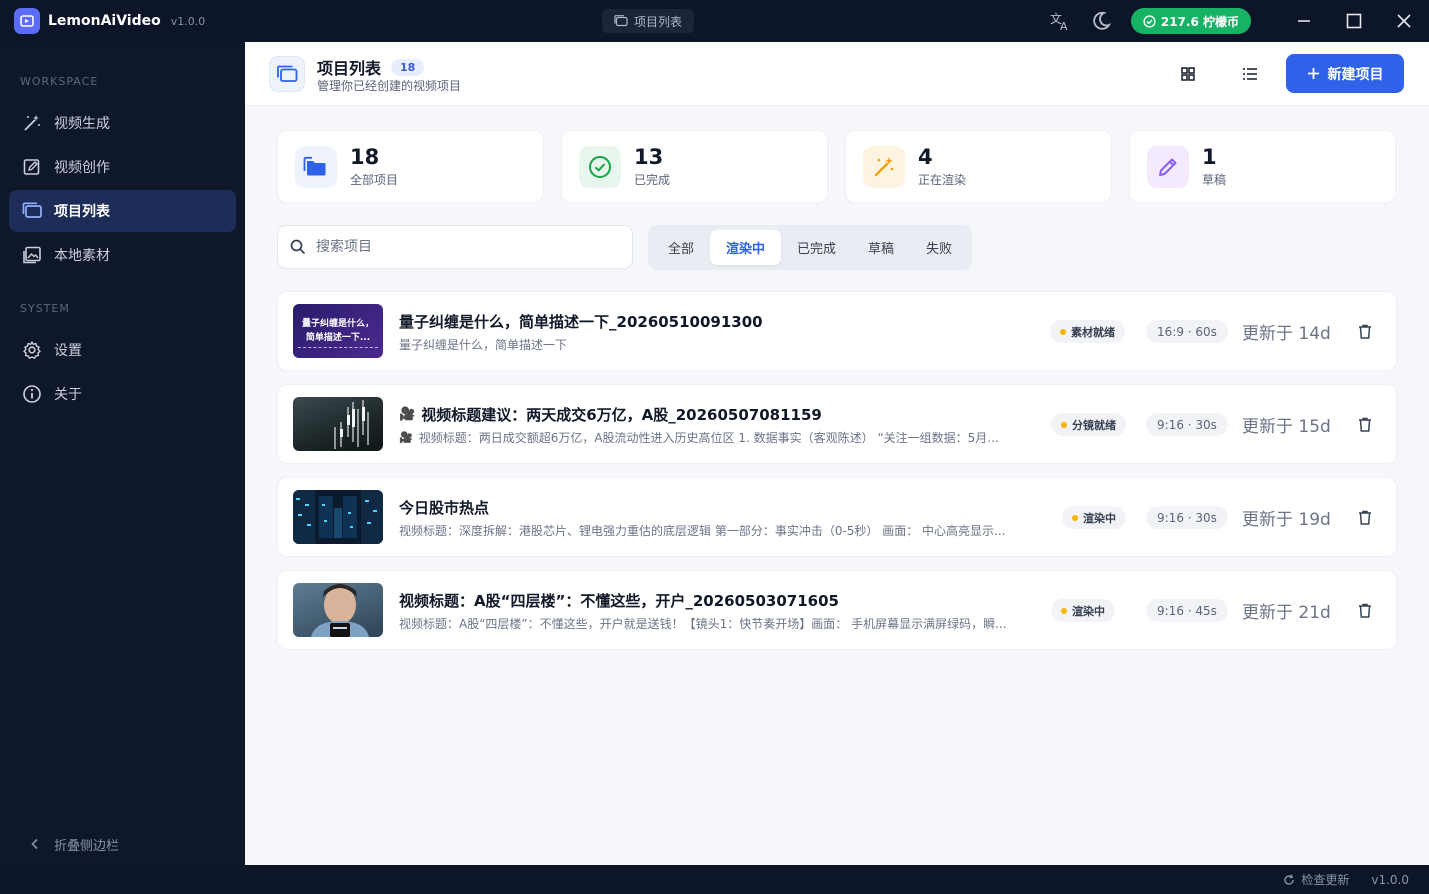 Image resolution: width=1429 pixels, height=894 pixels. Describe the element at coordinates (31, 167) in the screenshot. I see `edit-square-icon` at that location.